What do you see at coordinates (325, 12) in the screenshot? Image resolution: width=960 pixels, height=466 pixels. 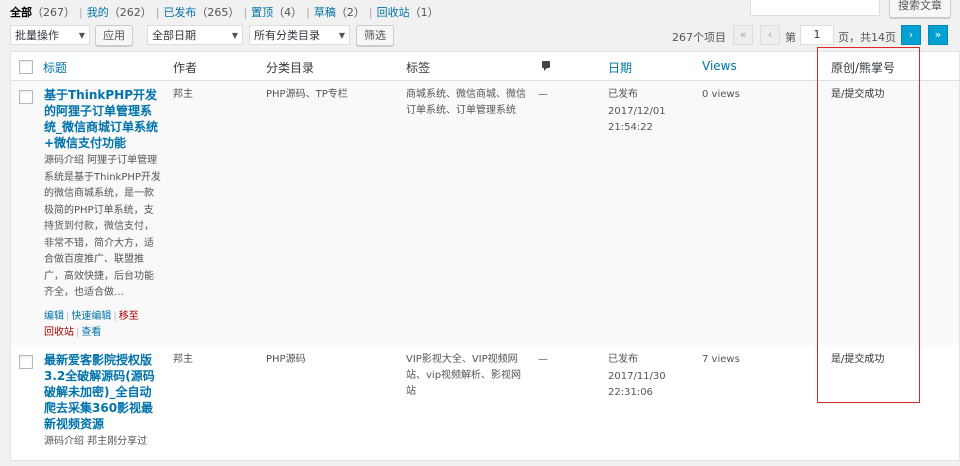 I see `filter-draft: 草稿` at bounding box center [325, 12].